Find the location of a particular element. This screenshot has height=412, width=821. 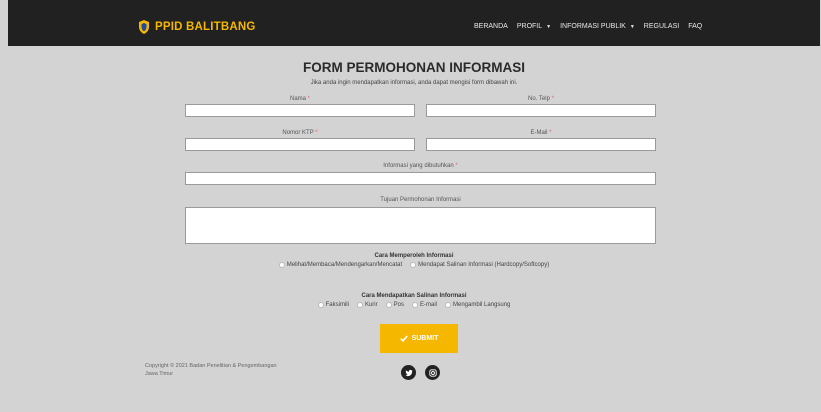

label-text: Nama is located at coordinates (297, 99).